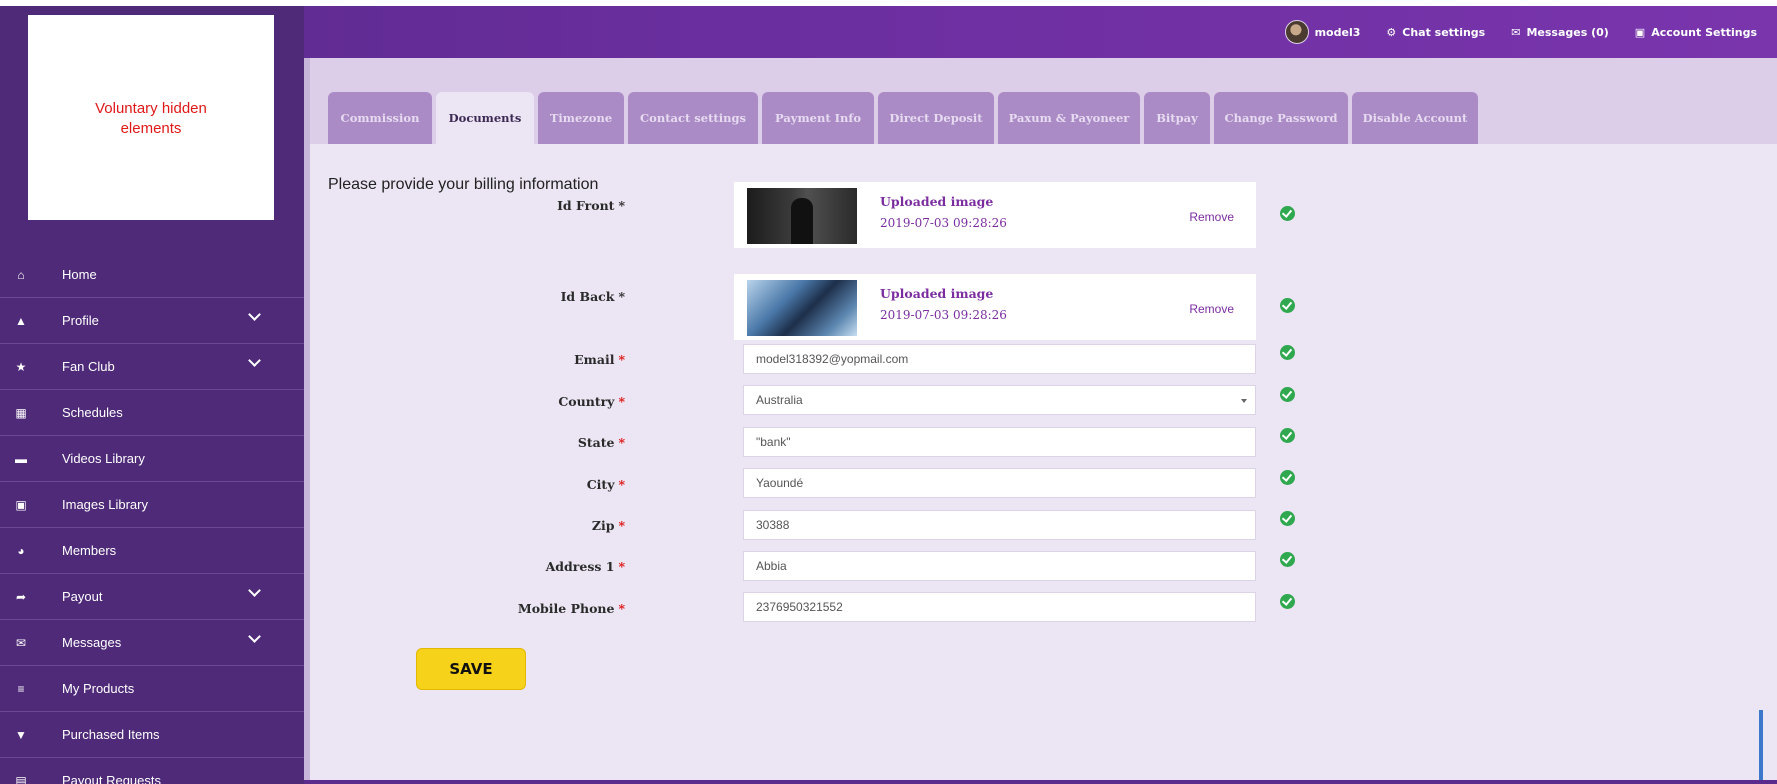  Describe the element at coordinates (601, 442) in the screenshot. I see `state-label: State *` at that location.